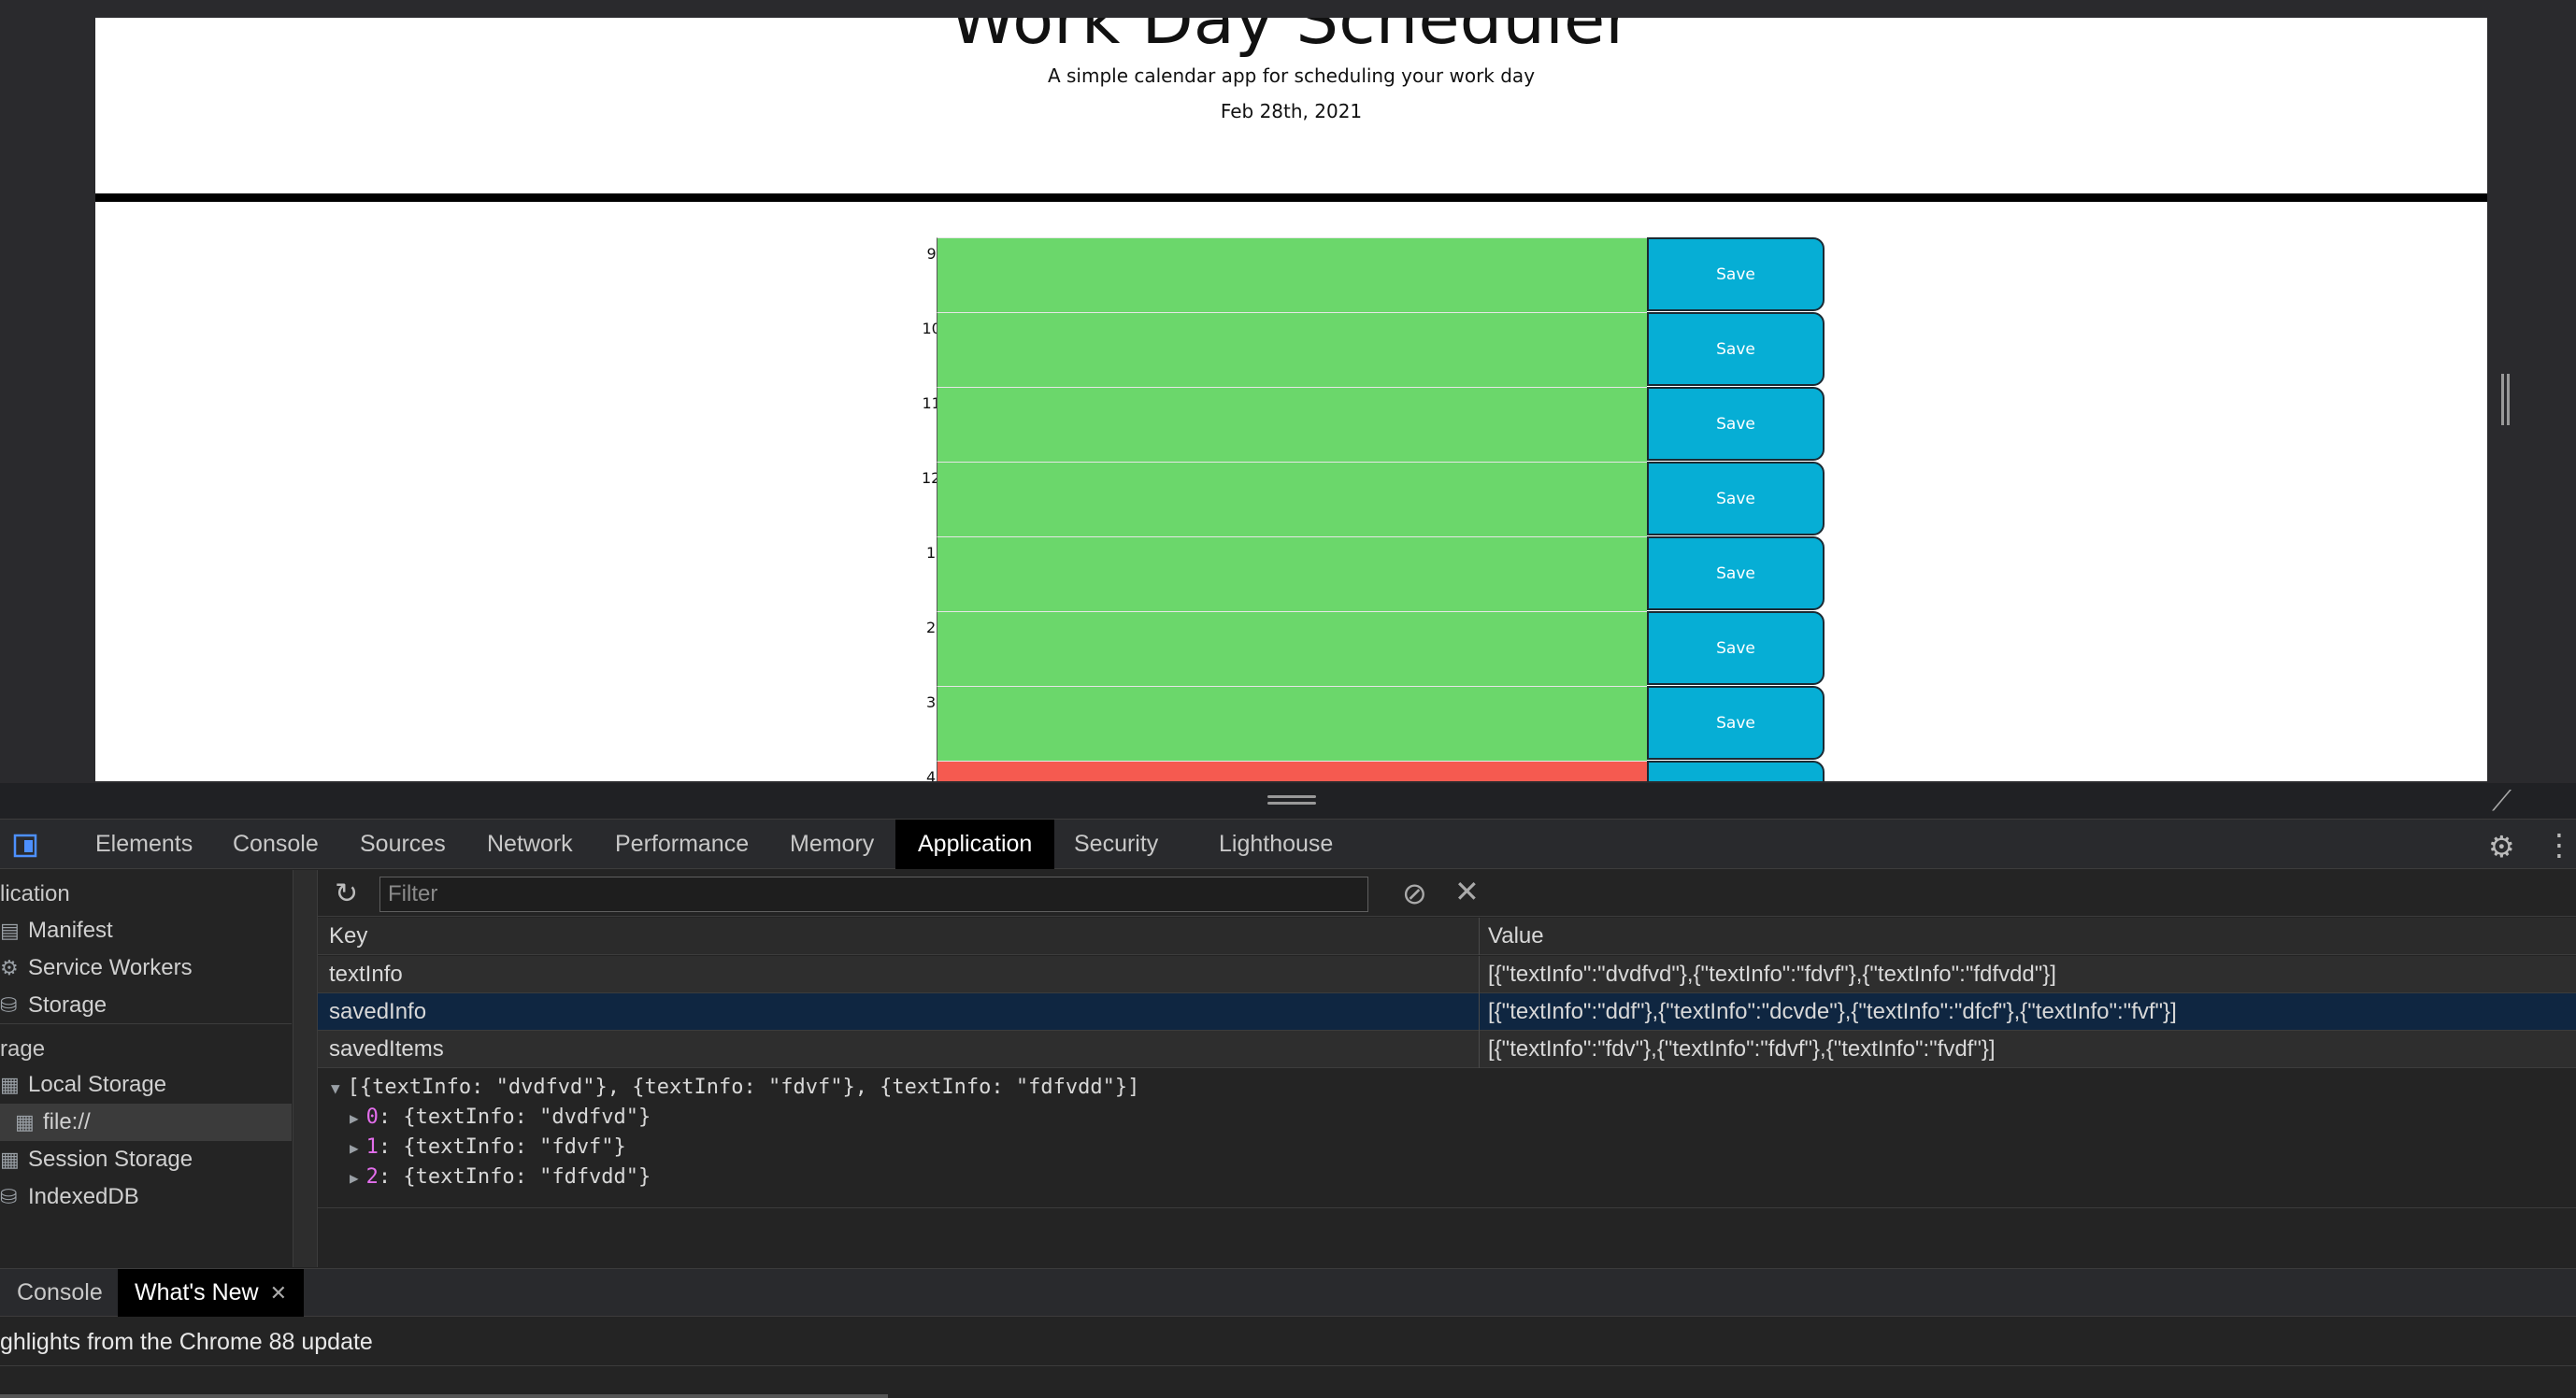  What do you see at coordinates (514, 1117) in the screenshot?
I see `array-value: : {textInfo: "dvdfvd"}` at bounding box center [514, 1117].